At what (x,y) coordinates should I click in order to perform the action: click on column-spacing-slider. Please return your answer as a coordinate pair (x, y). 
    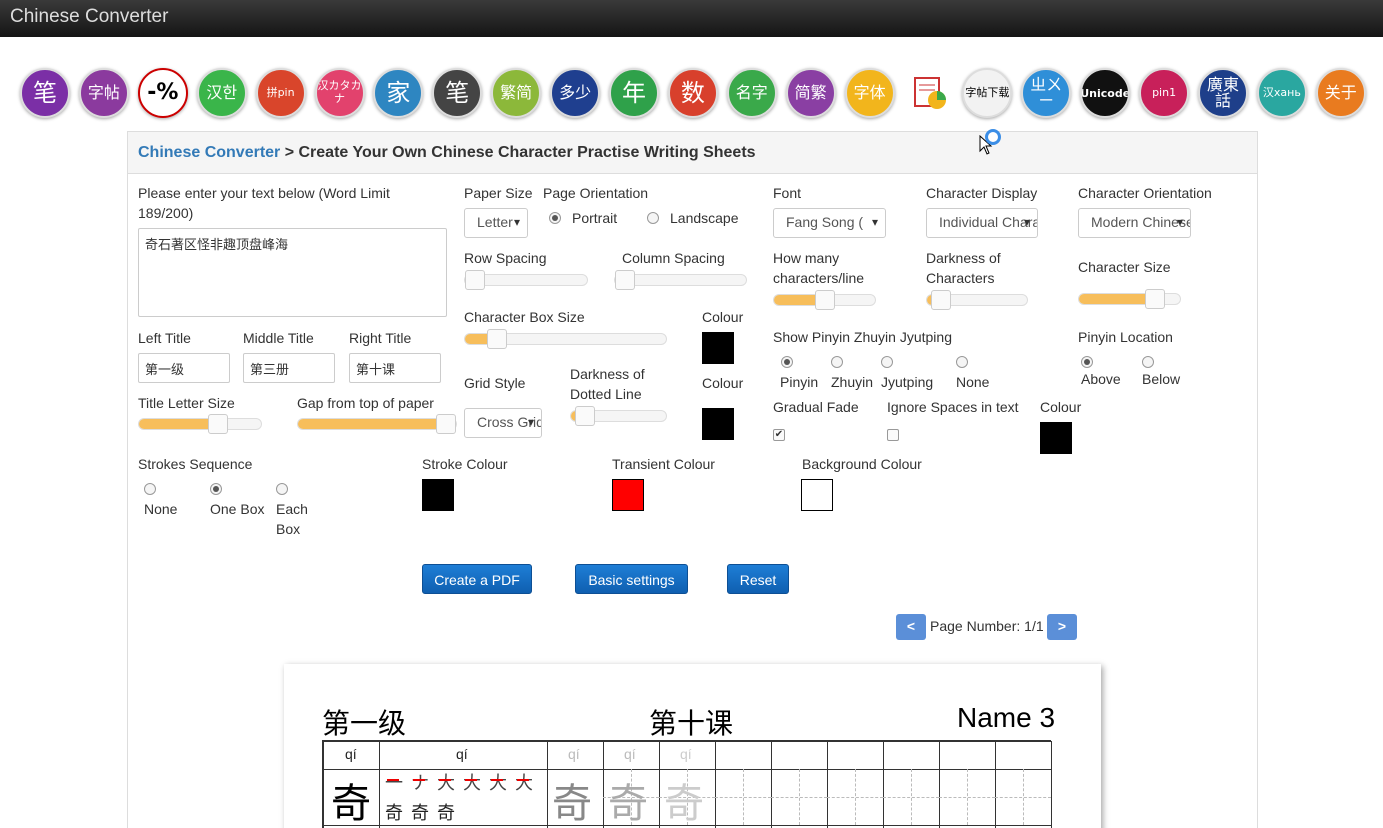
    Looking at the image, I should click on (680, 280).